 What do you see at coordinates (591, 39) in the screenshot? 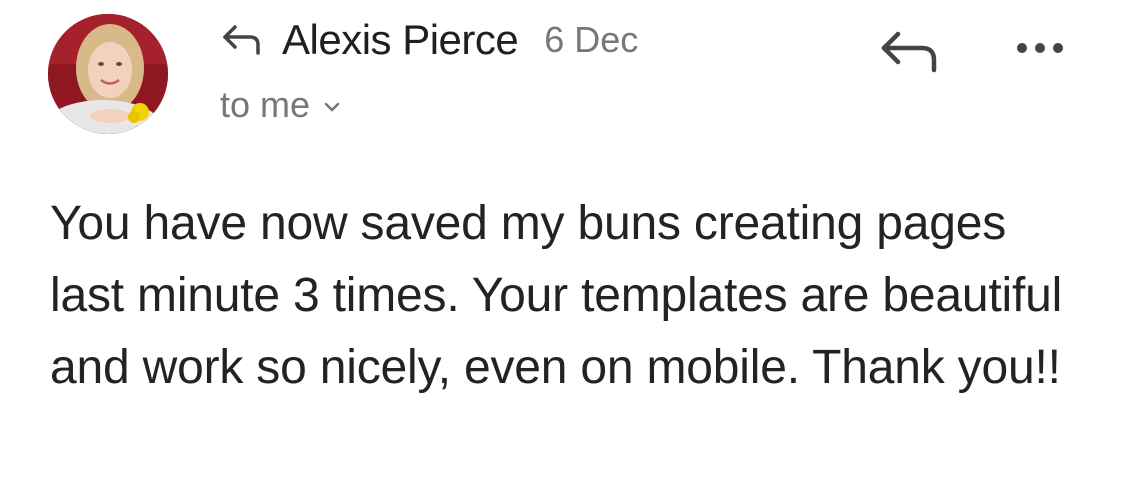
I see `email-date: 6 Dec` at bounding box center [591, 39].